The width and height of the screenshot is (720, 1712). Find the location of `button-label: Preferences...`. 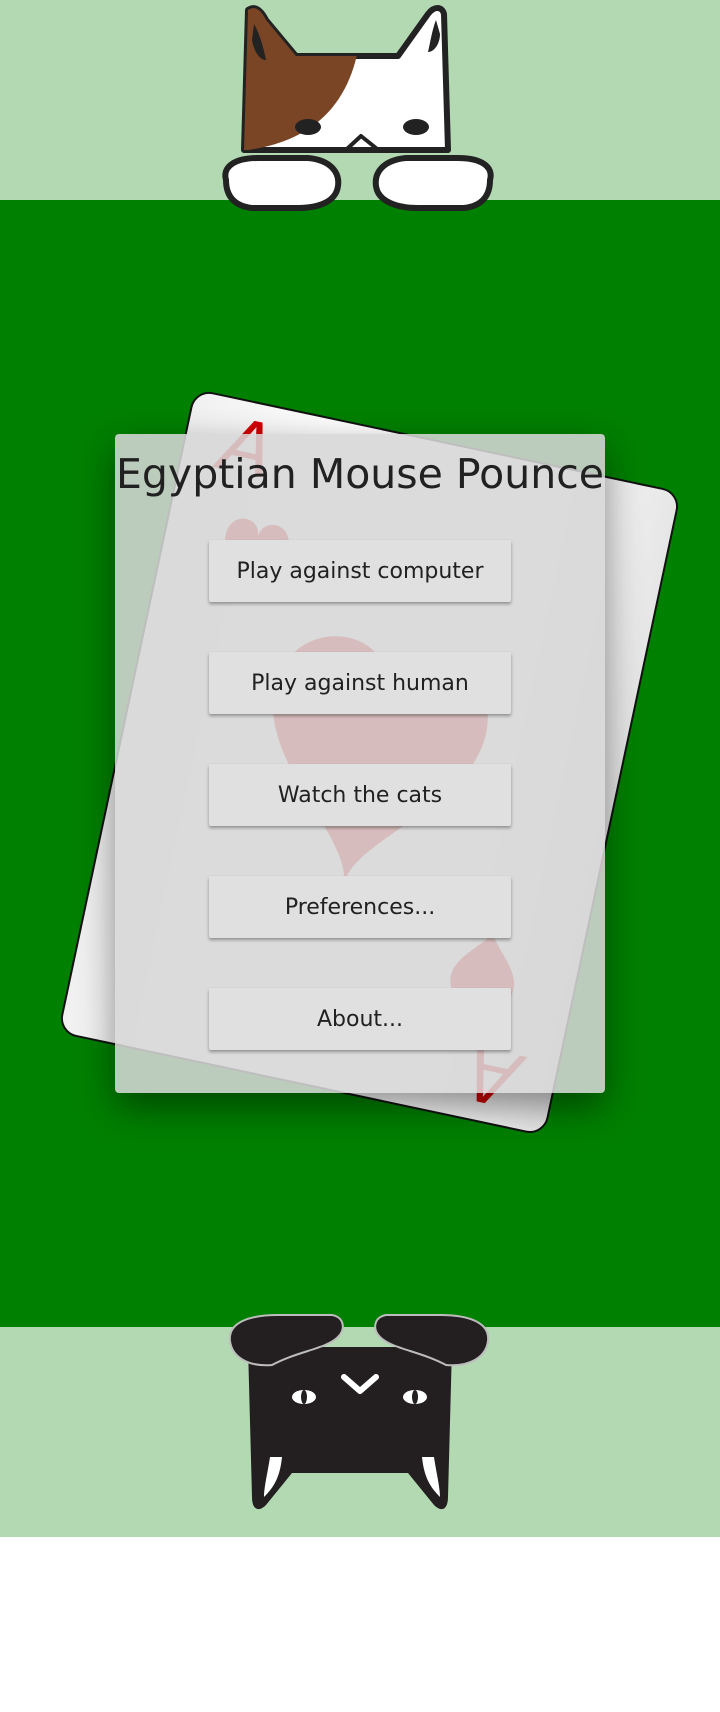

button-label: Preferences... is located at coordinates (360, 907).